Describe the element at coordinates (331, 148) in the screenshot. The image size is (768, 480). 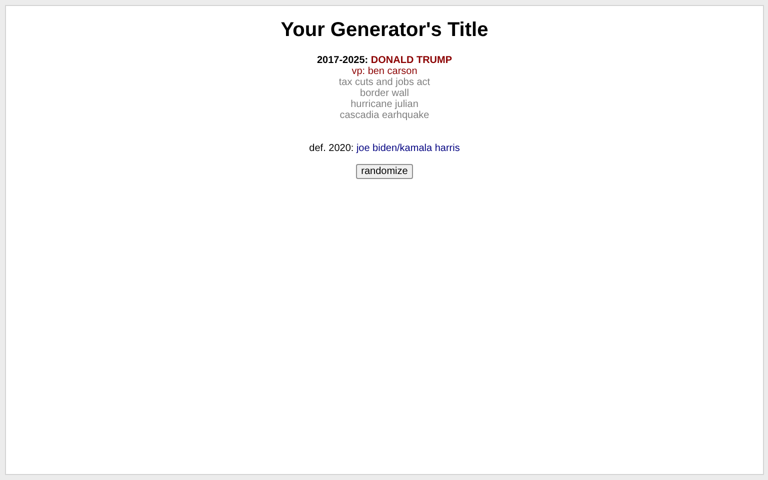
I see `defeated-label: def. 2020:` at that location.